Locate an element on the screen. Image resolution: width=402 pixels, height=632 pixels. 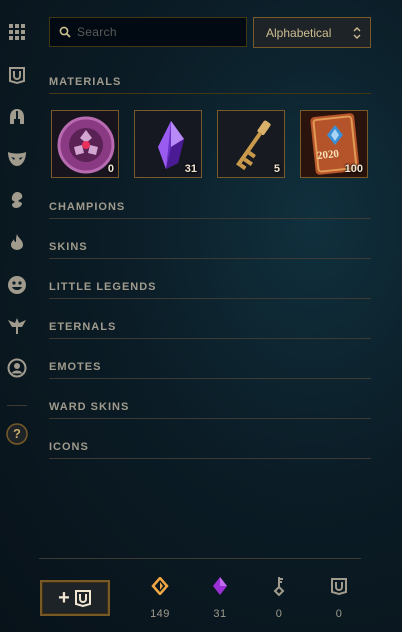
tile-count: 0 is located at coordinates (110, 169).